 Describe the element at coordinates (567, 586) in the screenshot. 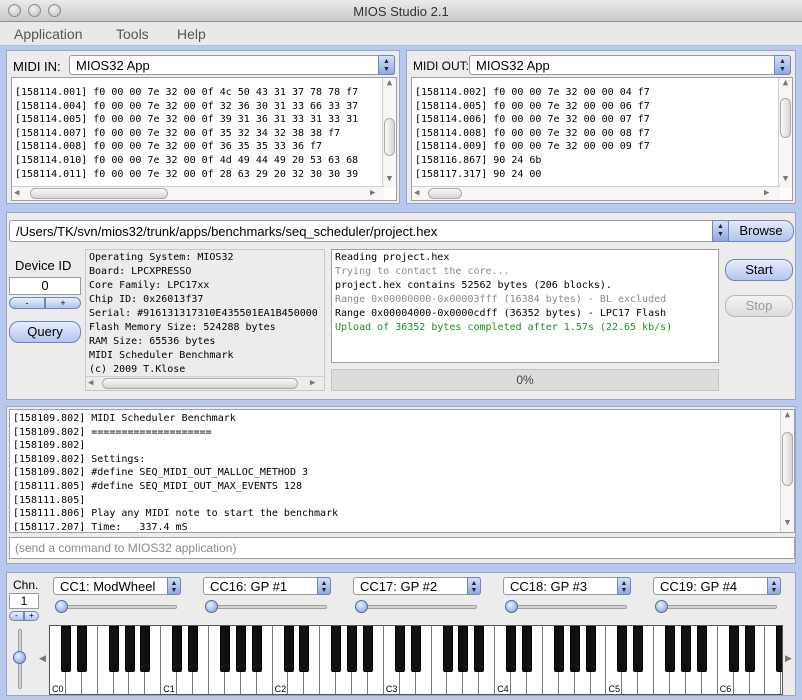

I see `cc-select-3: CC18: GP #3 ▲ ▼` at that location.